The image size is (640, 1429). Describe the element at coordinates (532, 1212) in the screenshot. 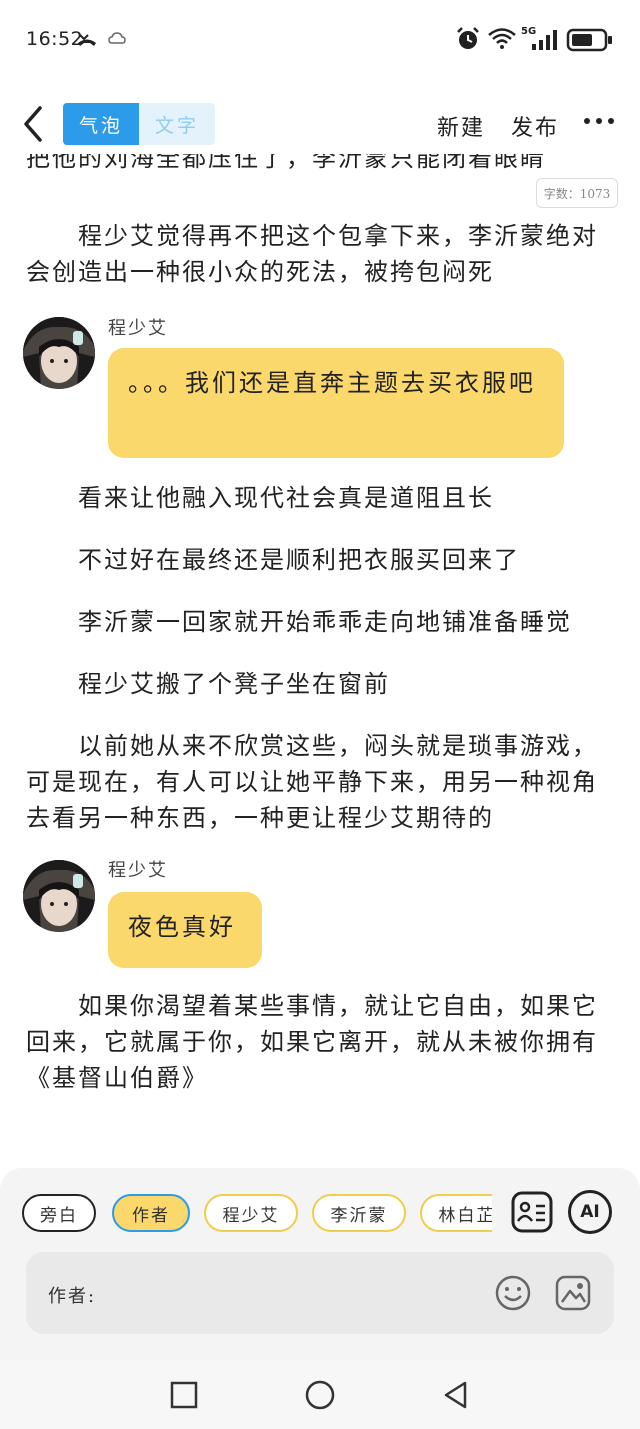

I see `character-card-button` at that location.